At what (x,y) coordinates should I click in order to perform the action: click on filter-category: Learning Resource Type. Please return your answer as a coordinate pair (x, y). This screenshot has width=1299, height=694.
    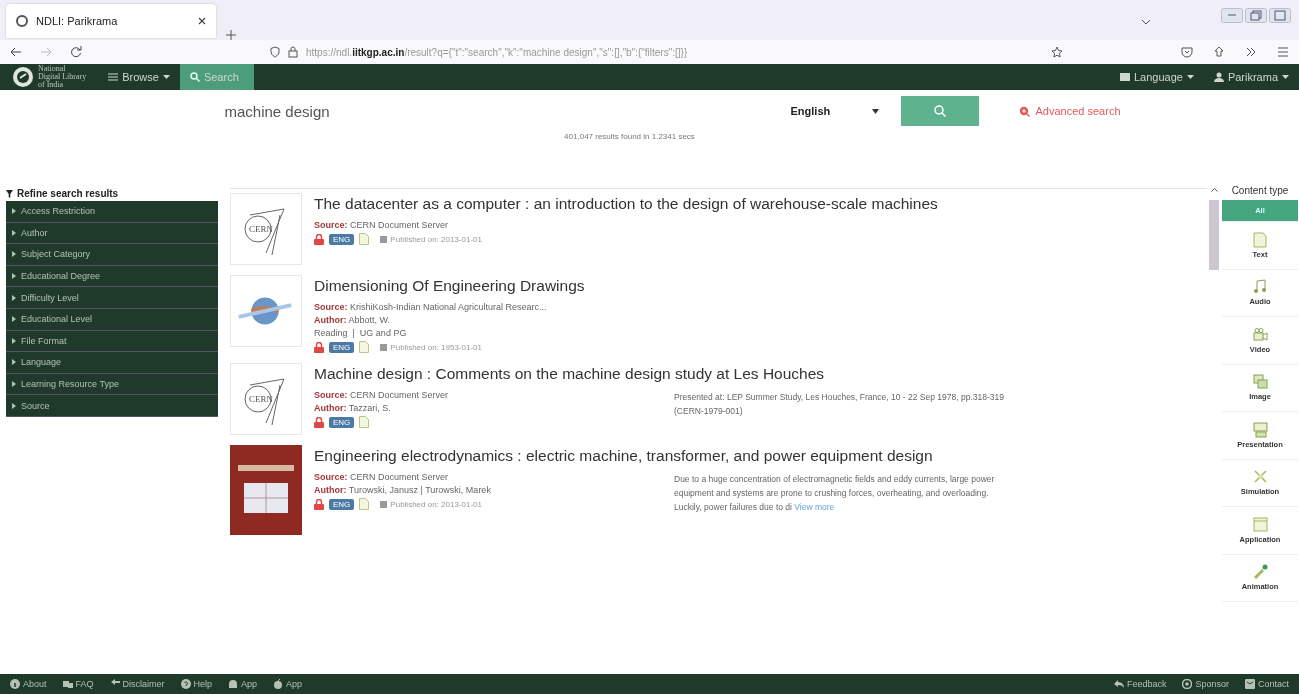
    Looking at the image, I should click on (112, 384).